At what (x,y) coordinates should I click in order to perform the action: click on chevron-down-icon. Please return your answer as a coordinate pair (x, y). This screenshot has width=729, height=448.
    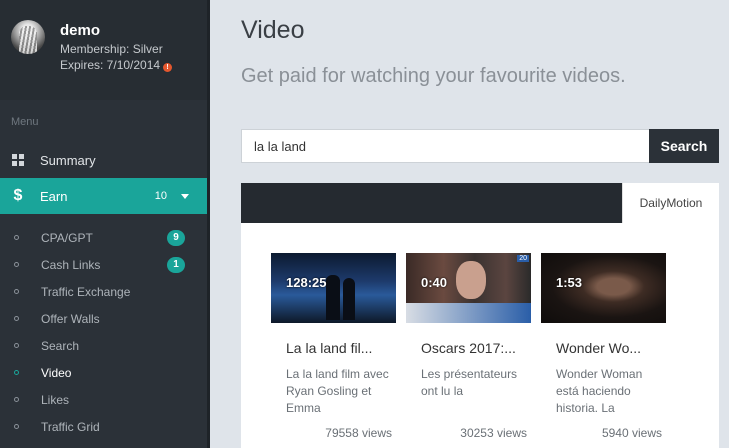
    Looking at the image, I should click on (185, 196).